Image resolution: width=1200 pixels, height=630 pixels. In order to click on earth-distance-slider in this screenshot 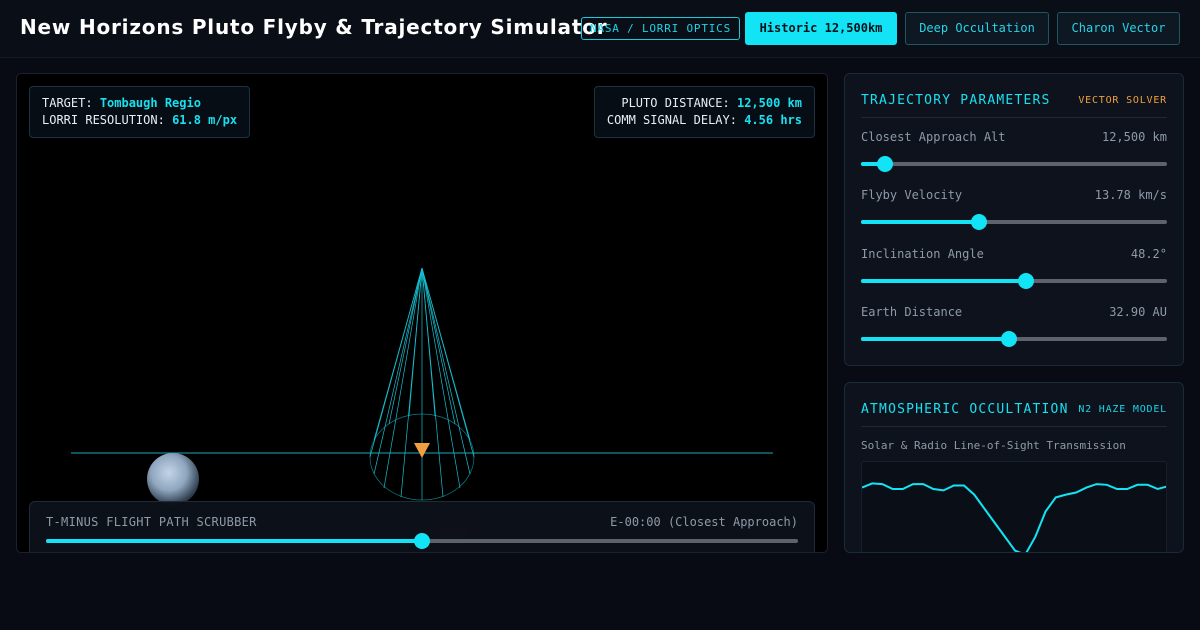, I will do `click(1014, 339)`.